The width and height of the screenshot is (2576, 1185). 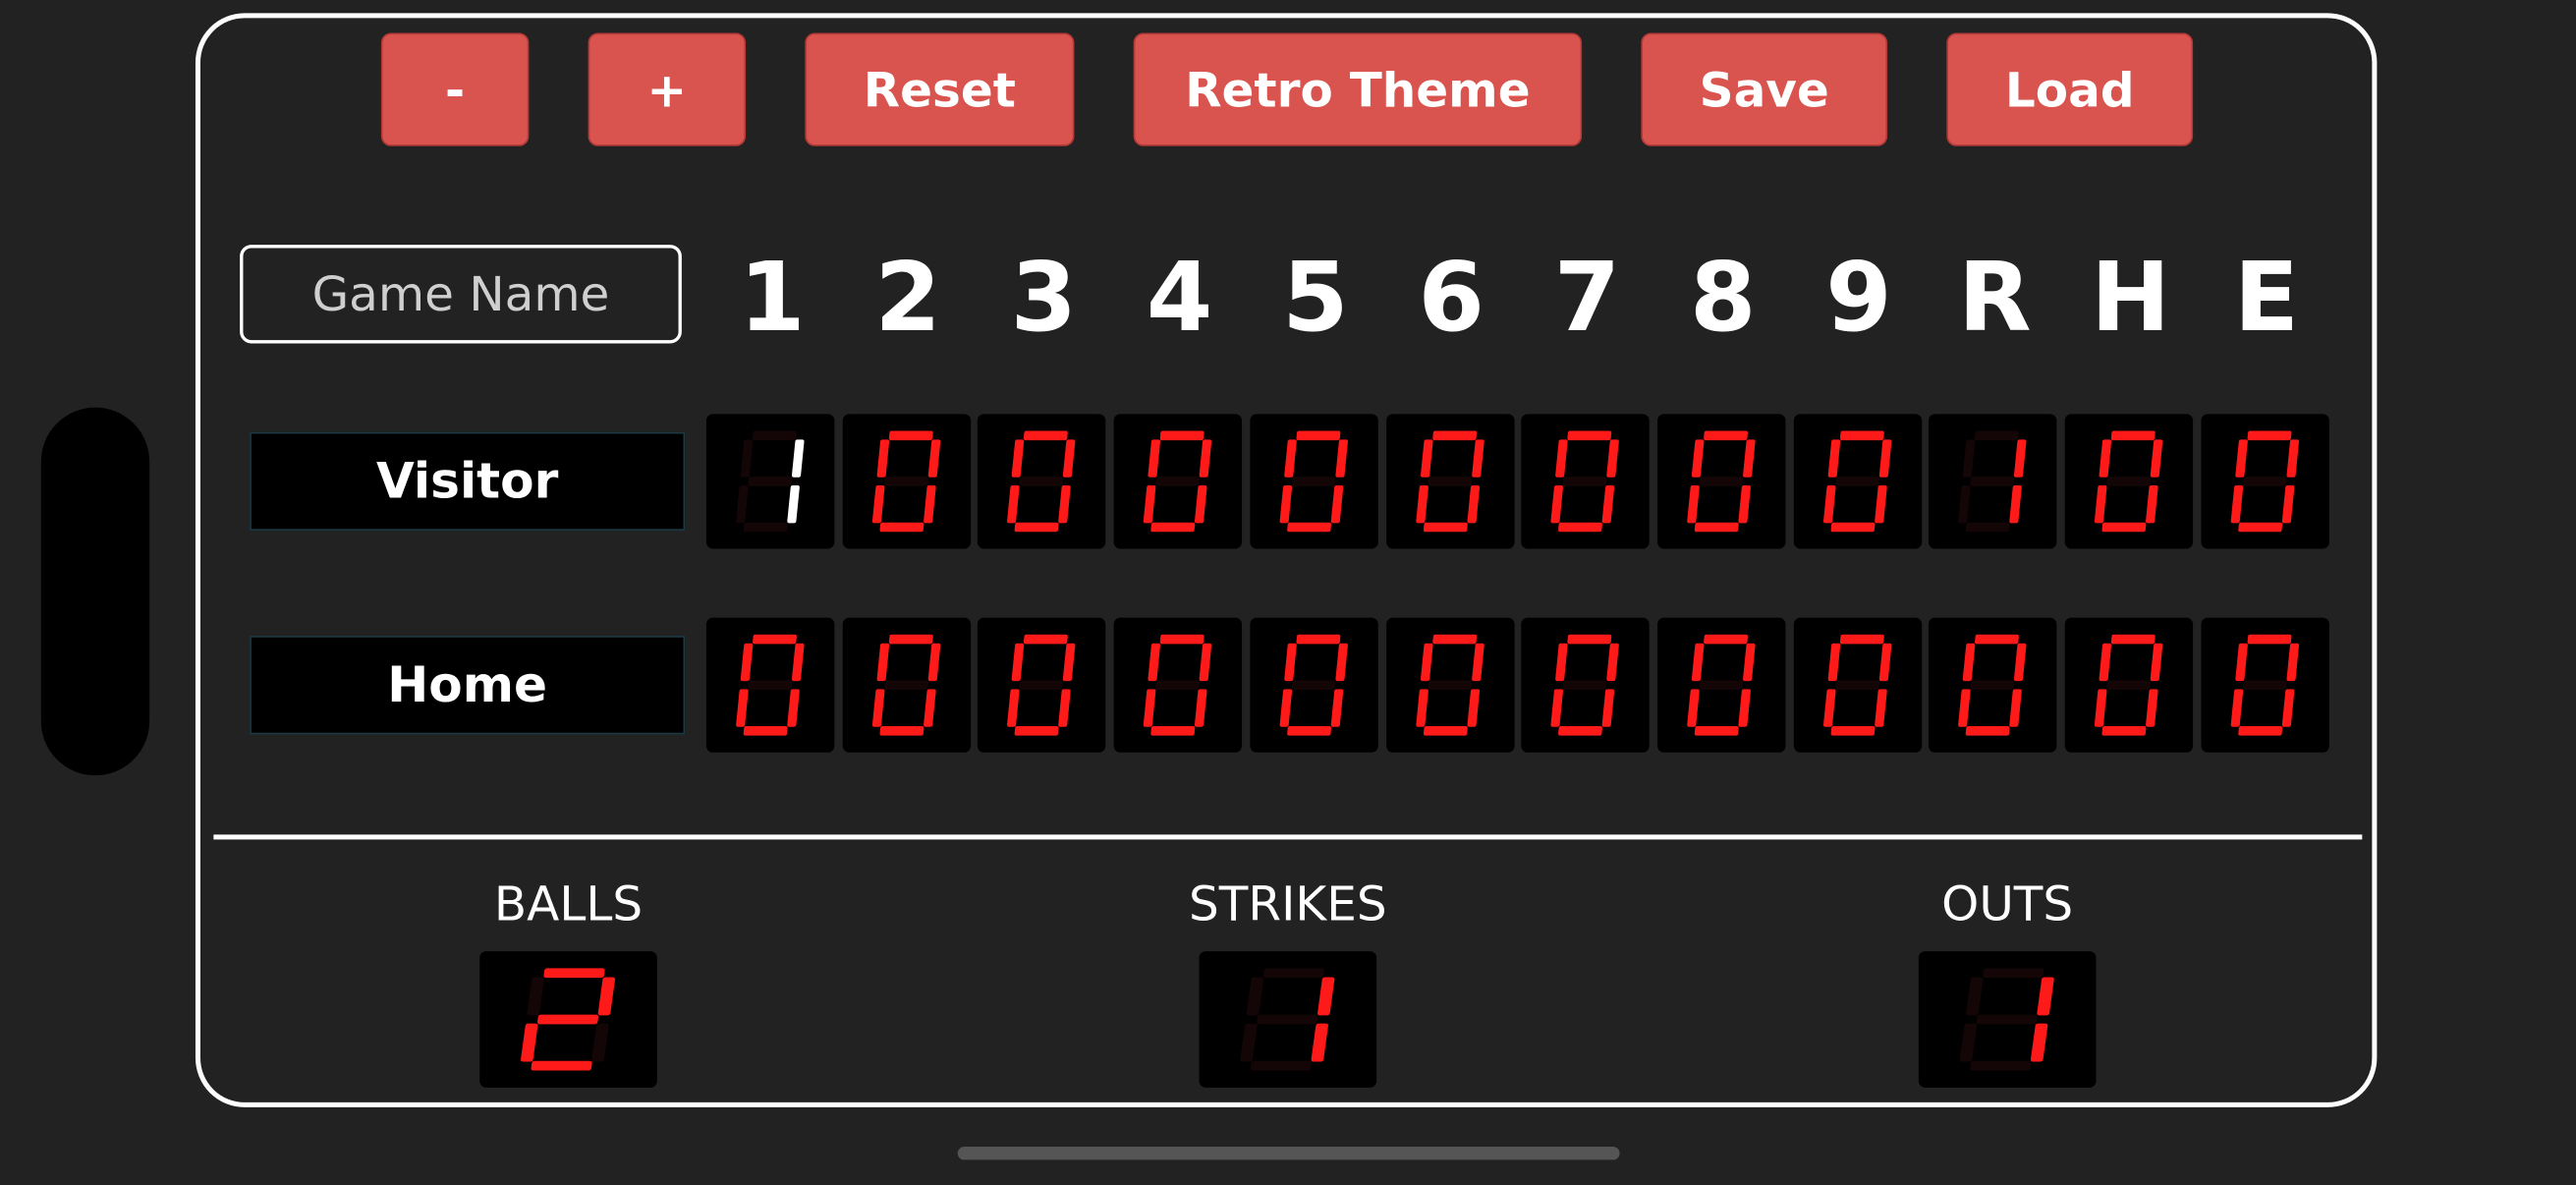 What do you see at coordinates (468, 482) in the screenshot?
I see `team-name-visitor: Visitor` at bounding box center [468, 482].